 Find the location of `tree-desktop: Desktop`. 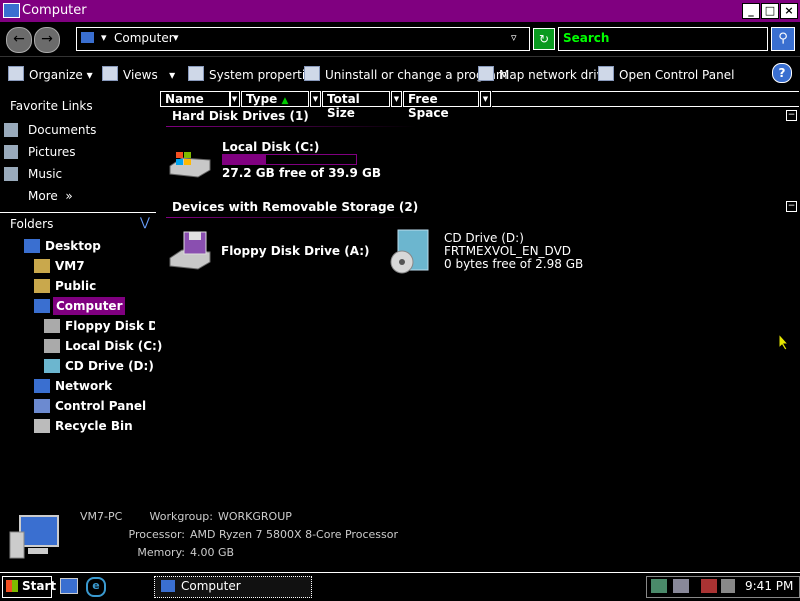

tree-desktop: Desktop is located at coordinates (73, 246).